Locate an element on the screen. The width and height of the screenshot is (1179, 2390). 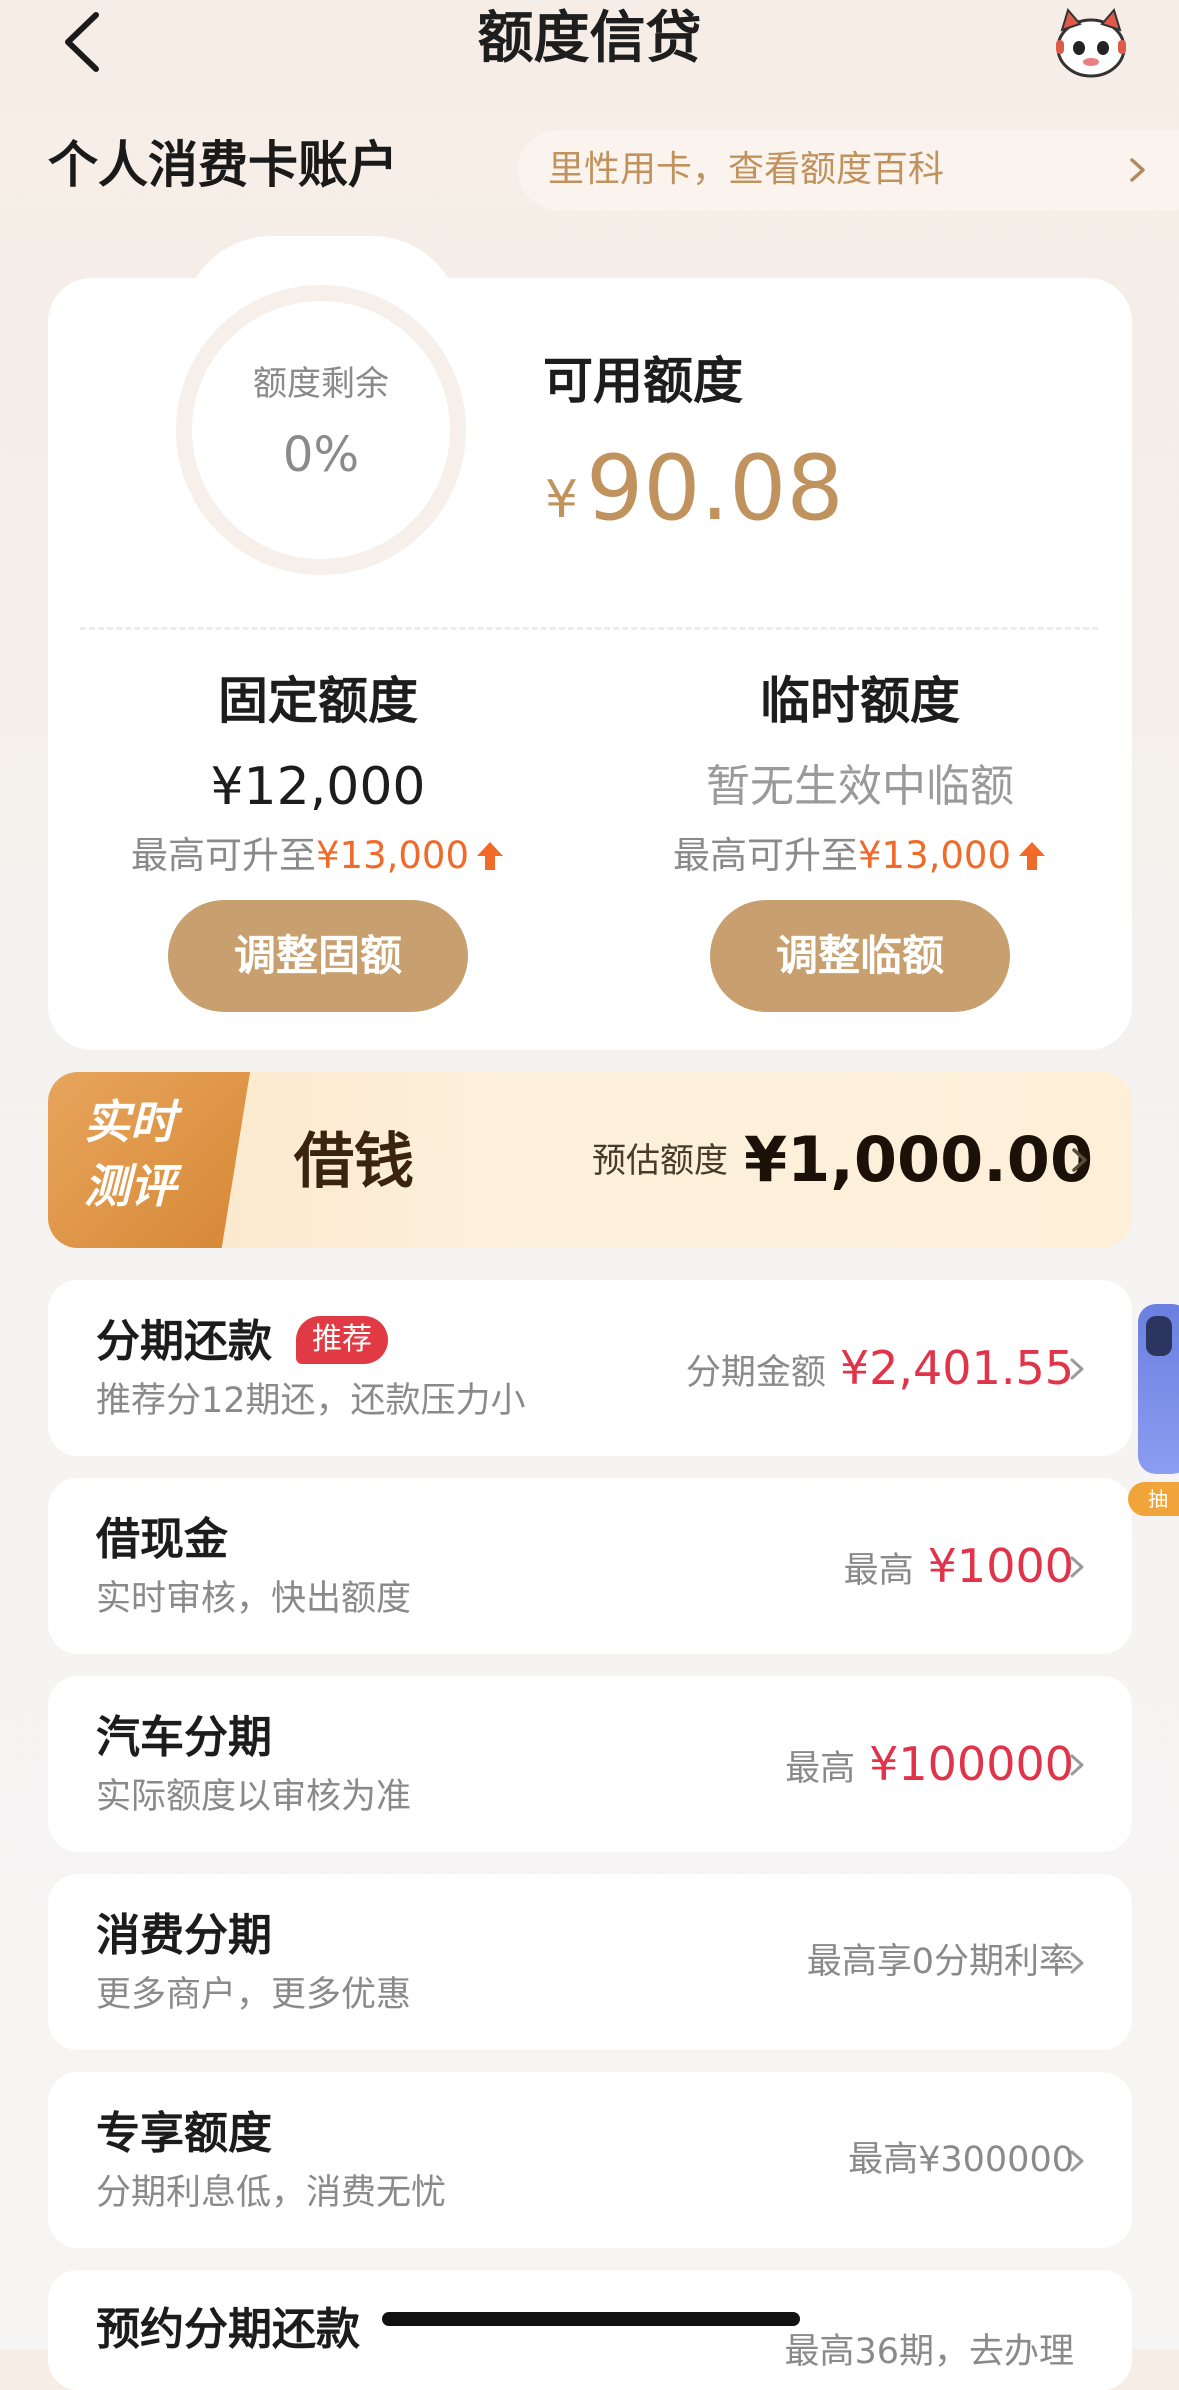
home-indicator is located at coordinates (591, 2319).